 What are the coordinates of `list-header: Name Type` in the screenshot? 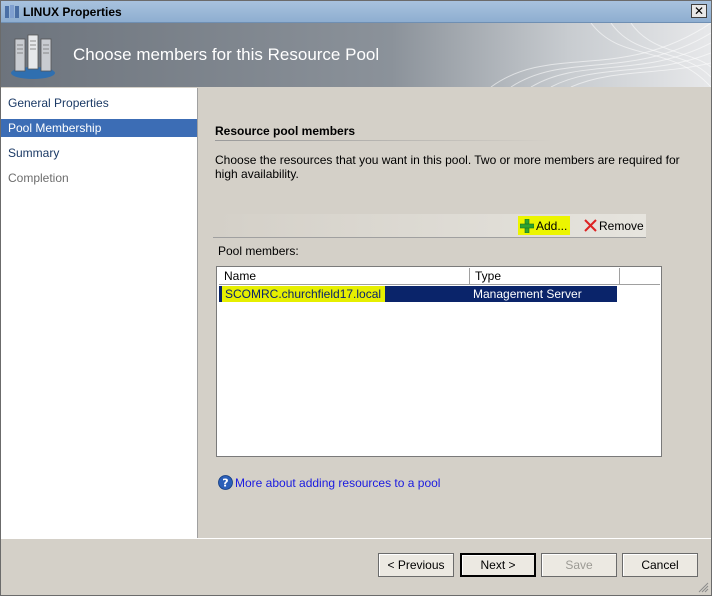 It's located at (439, 276).